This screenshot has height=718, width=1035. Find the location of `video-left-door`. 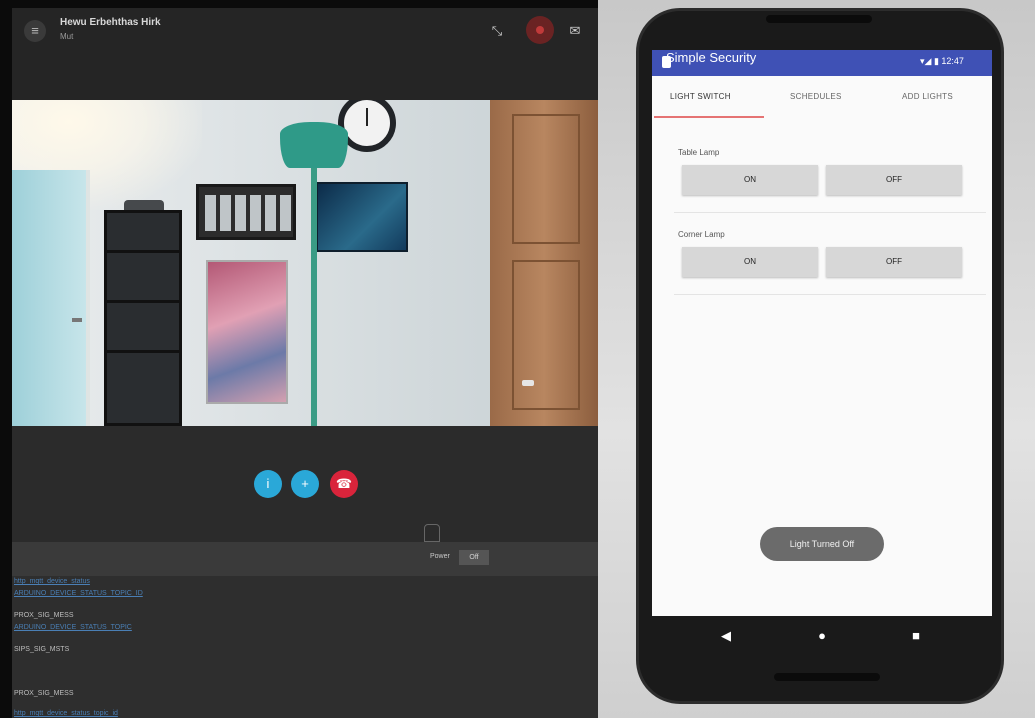

video-left-door is located at coordinates (51, 298).